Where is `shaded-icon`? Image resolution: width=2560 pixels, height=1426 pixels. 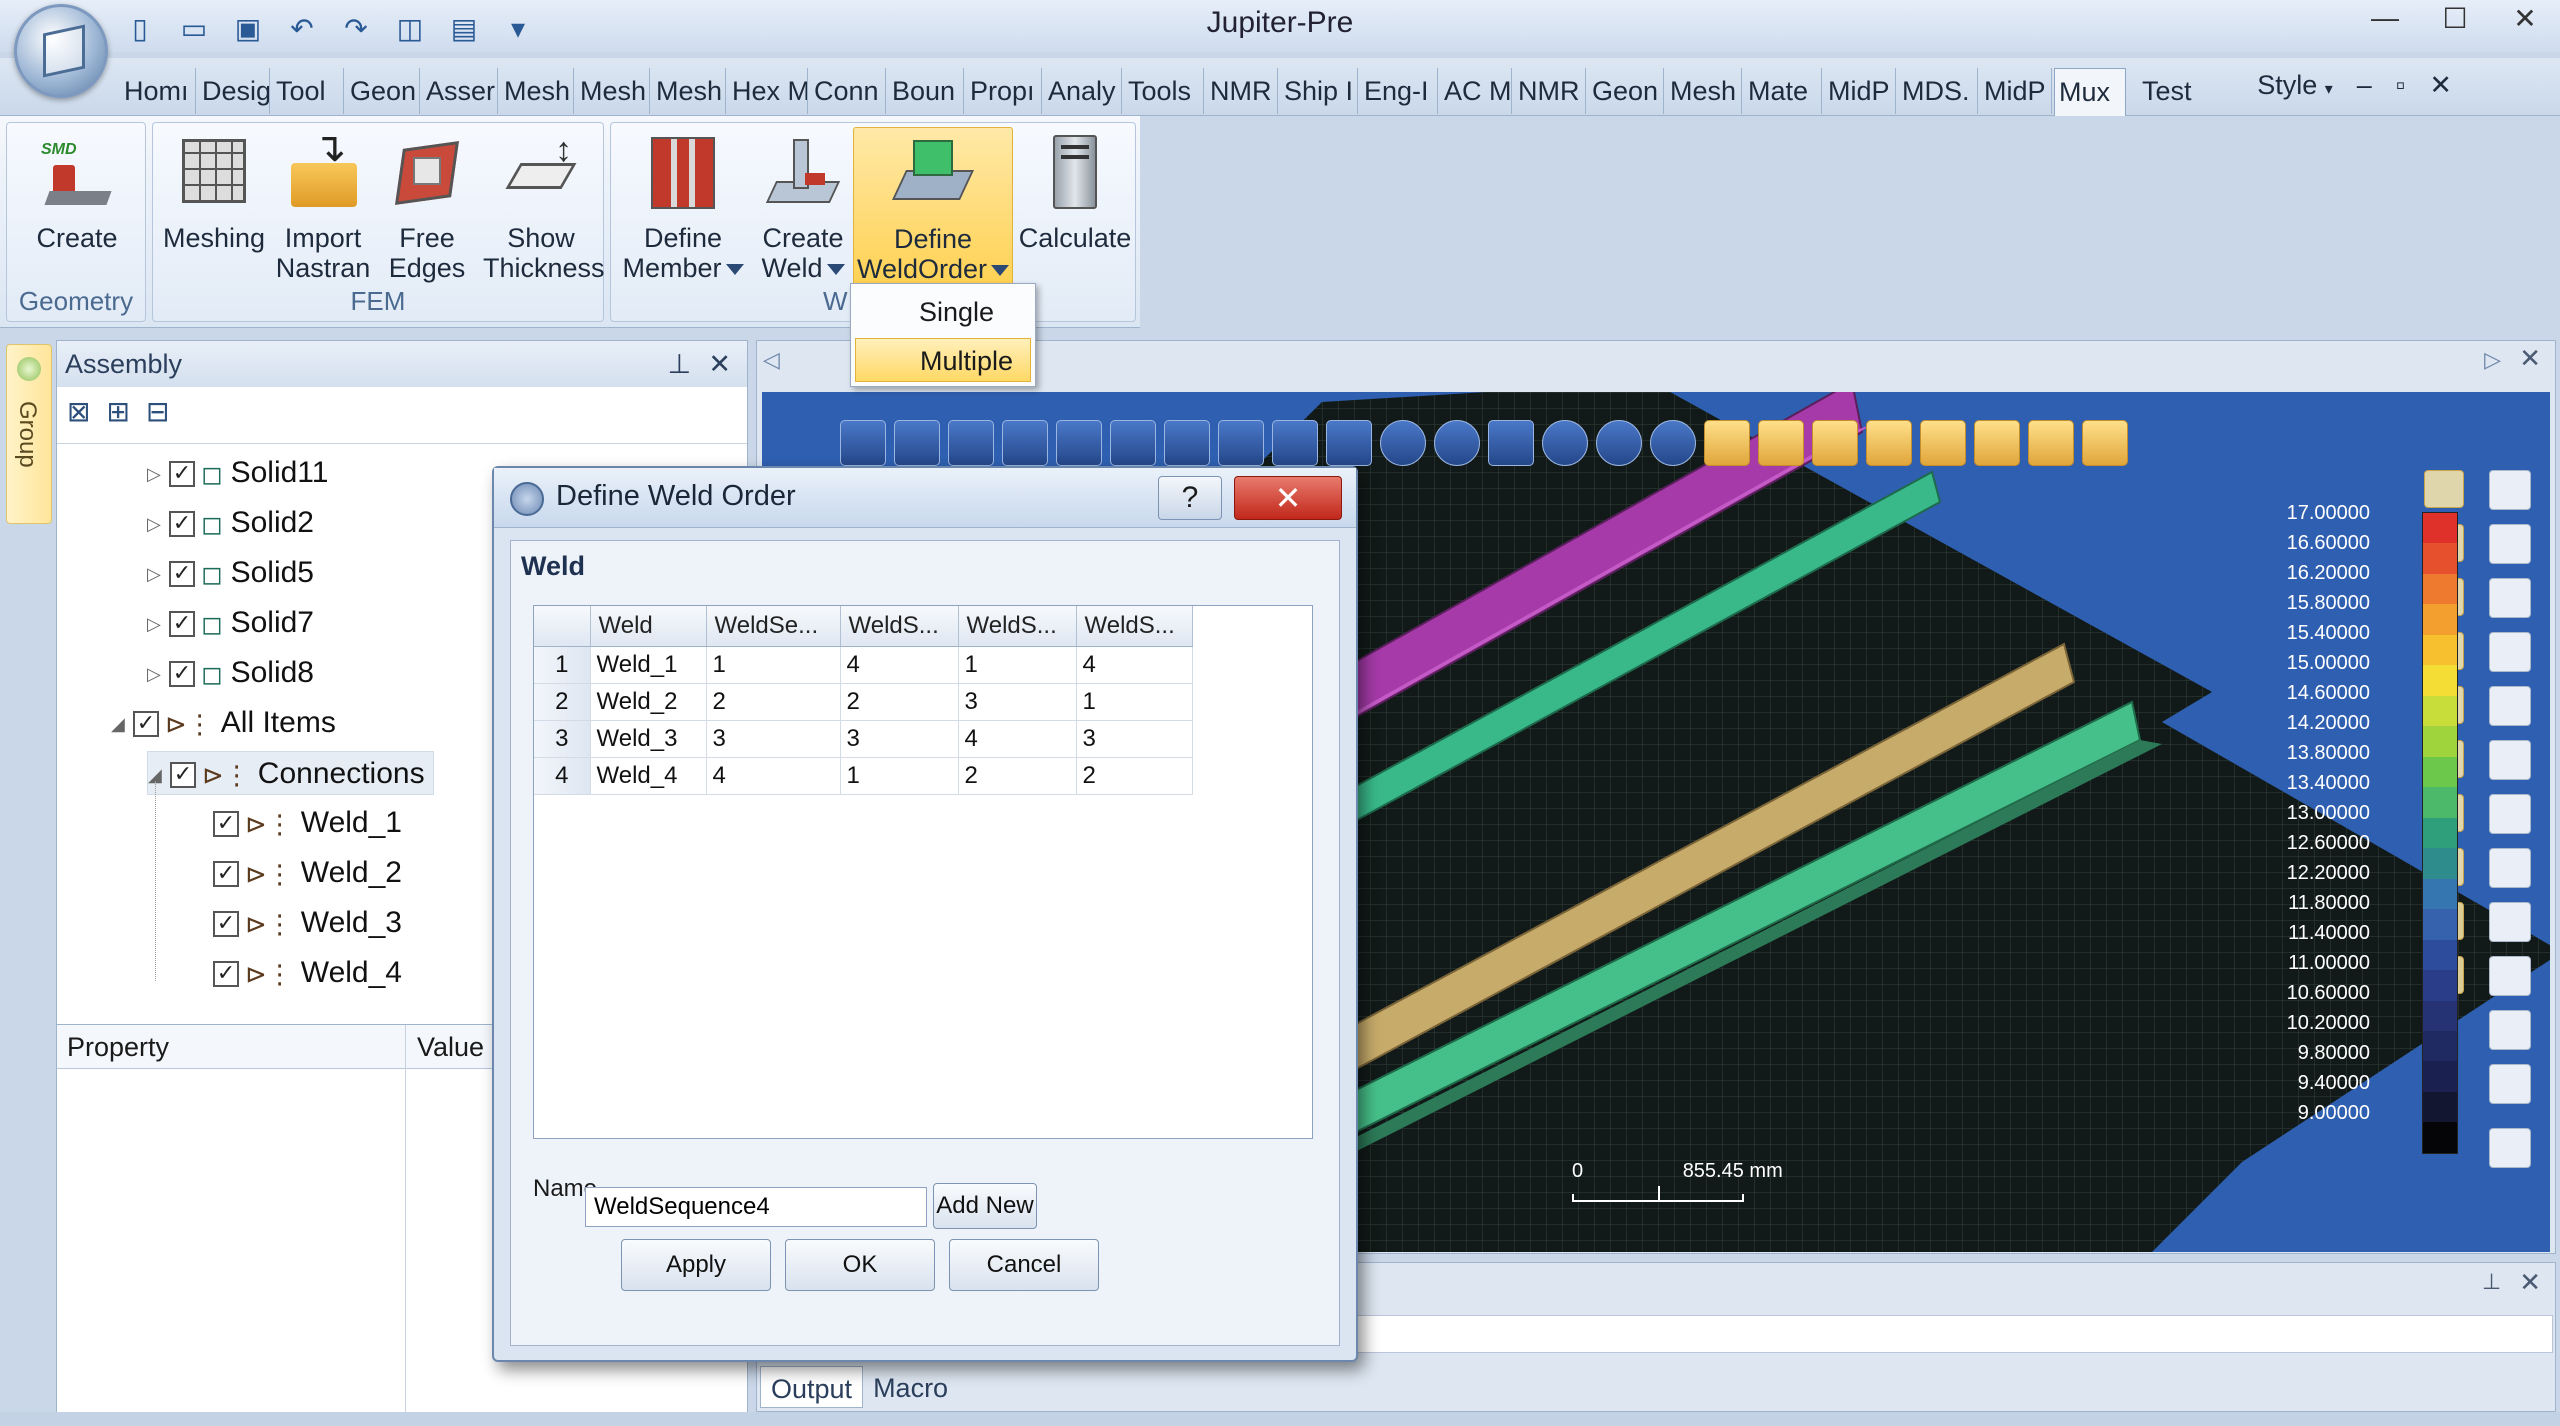
shaded-icon is located at coordinates (1727, 443).